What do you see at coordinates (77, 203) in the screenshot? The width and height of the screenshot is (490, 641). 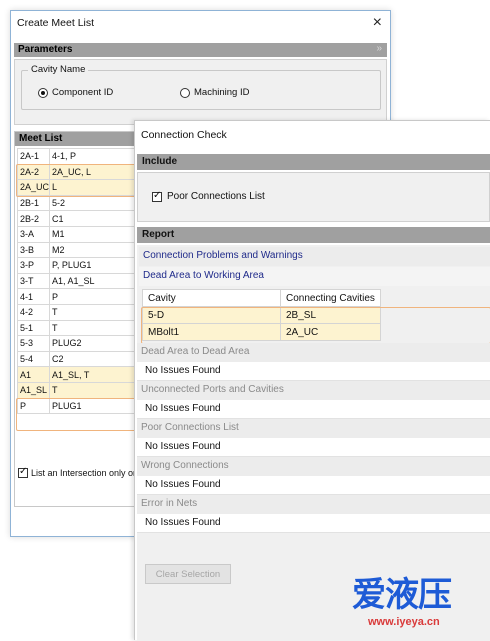 I see `table-row: 2B-1 5-2` at bounding box center [77, 203].